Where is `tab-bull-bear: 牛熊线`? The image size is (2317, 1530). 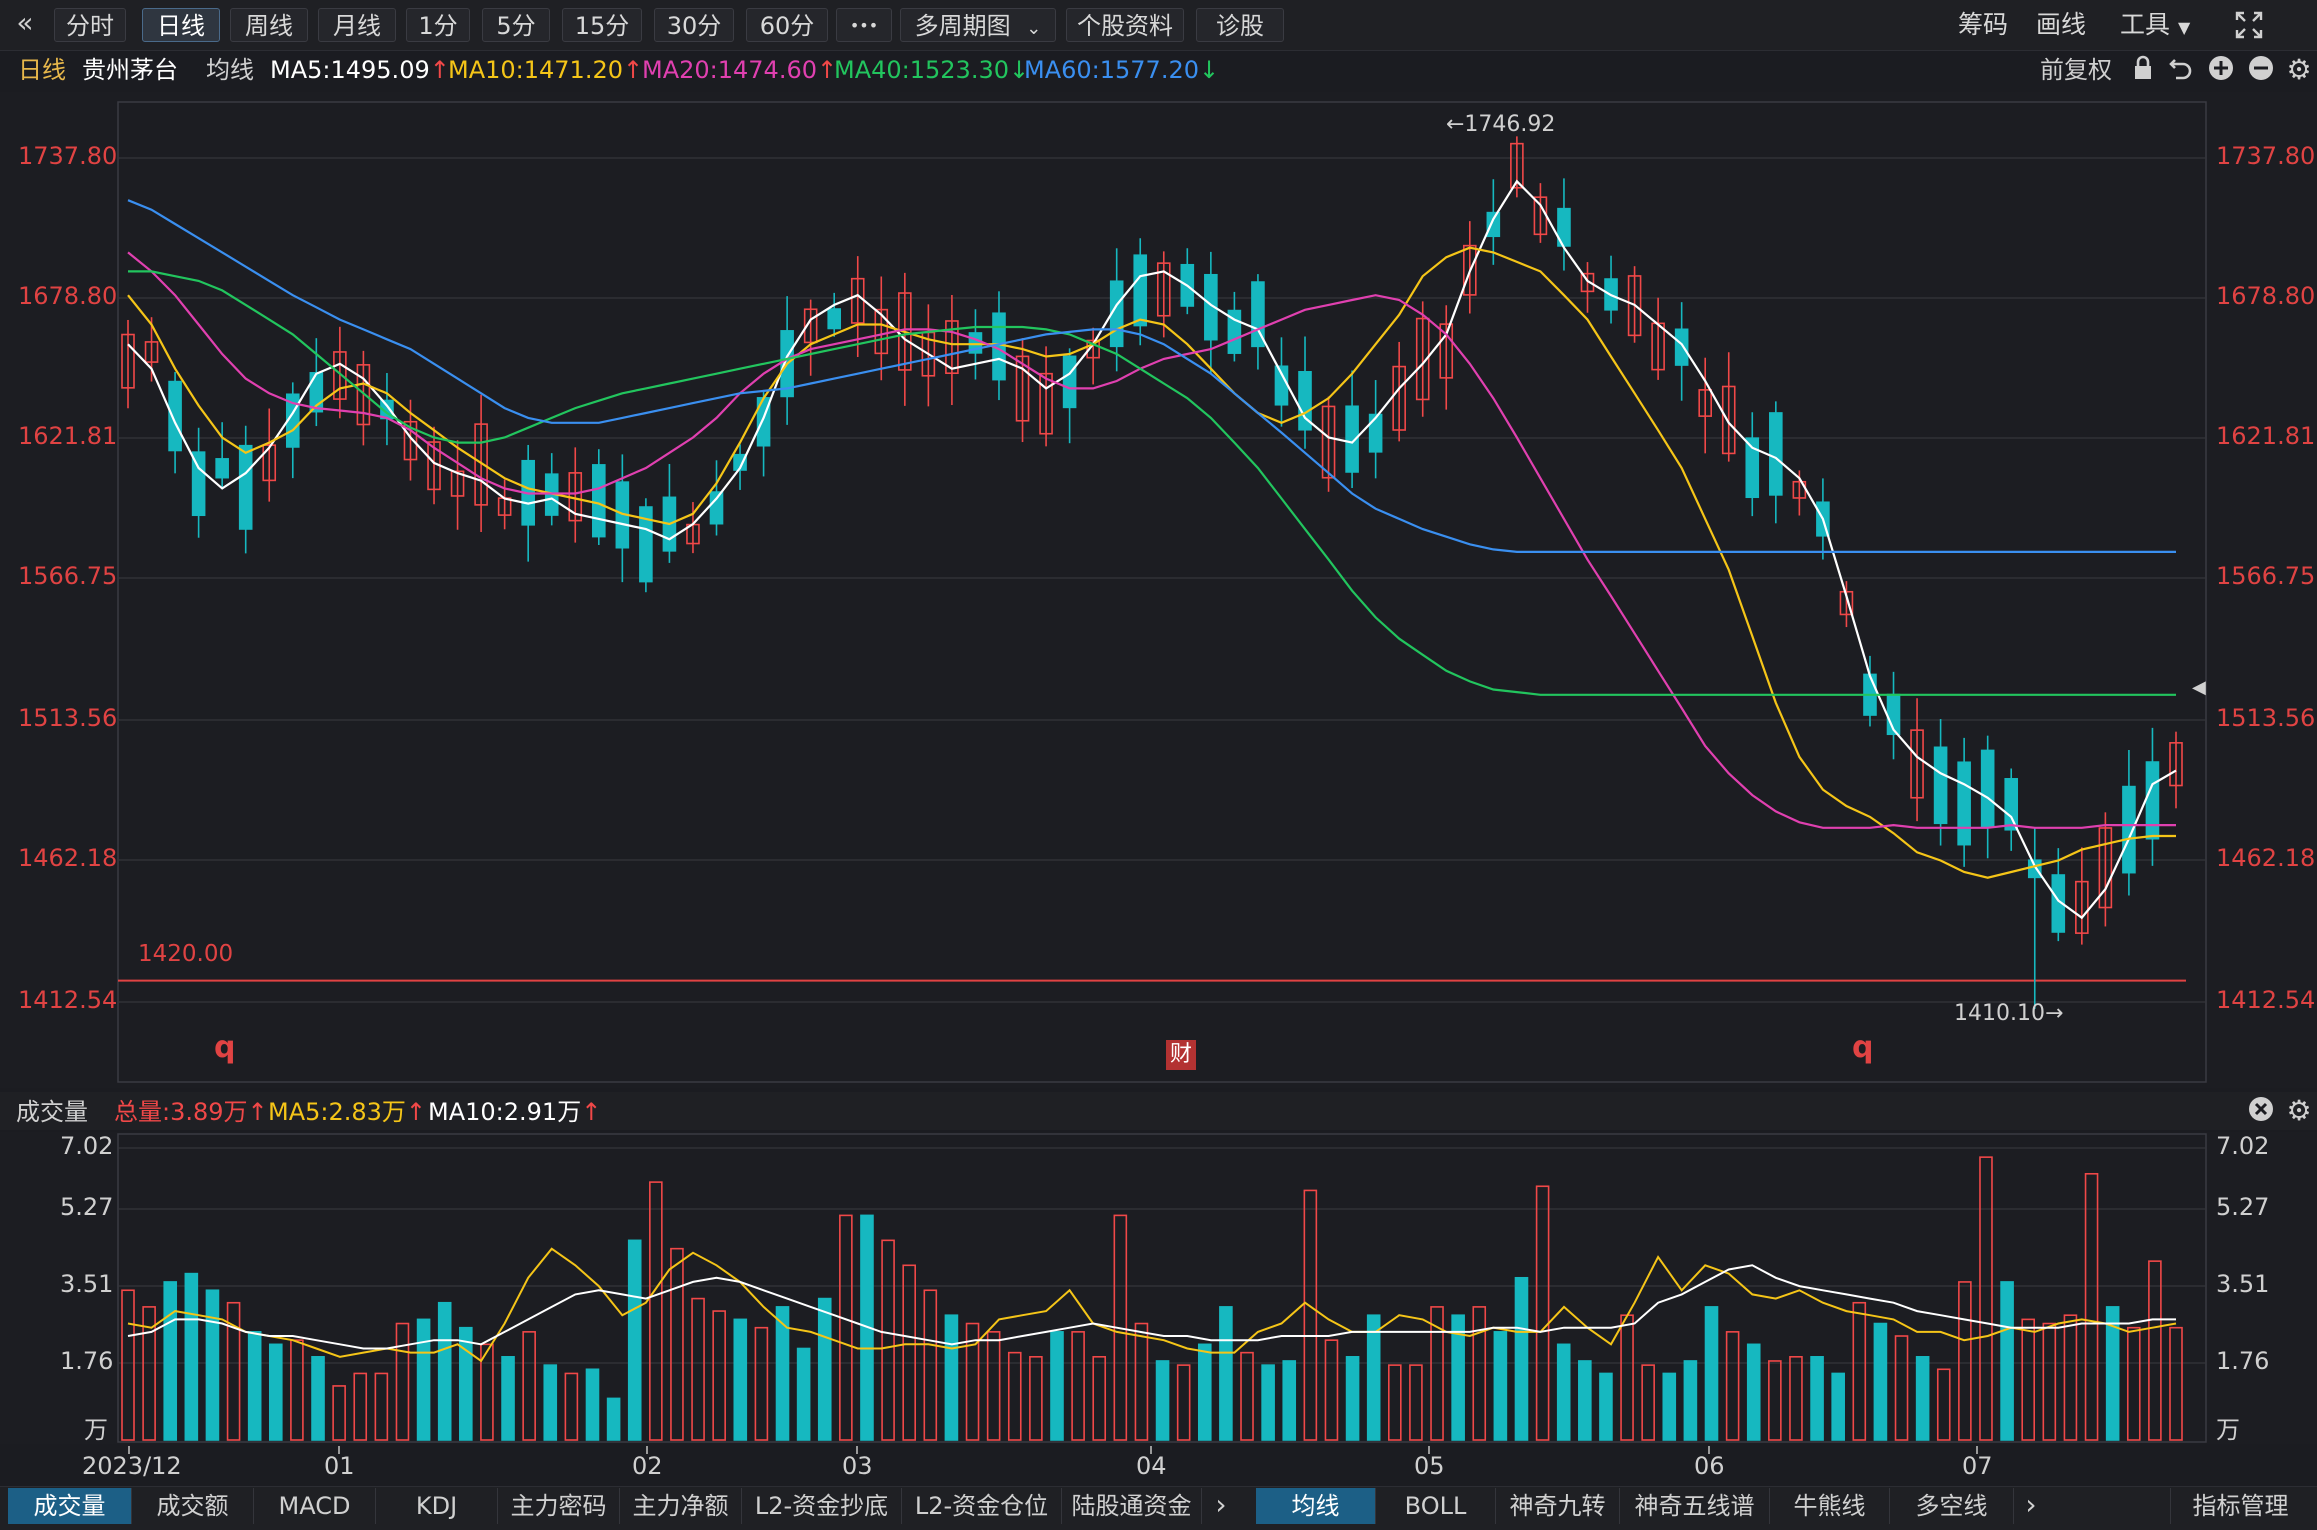
tab-bull-bear: 牛熊线 is located at coordinates (1830, 1506).